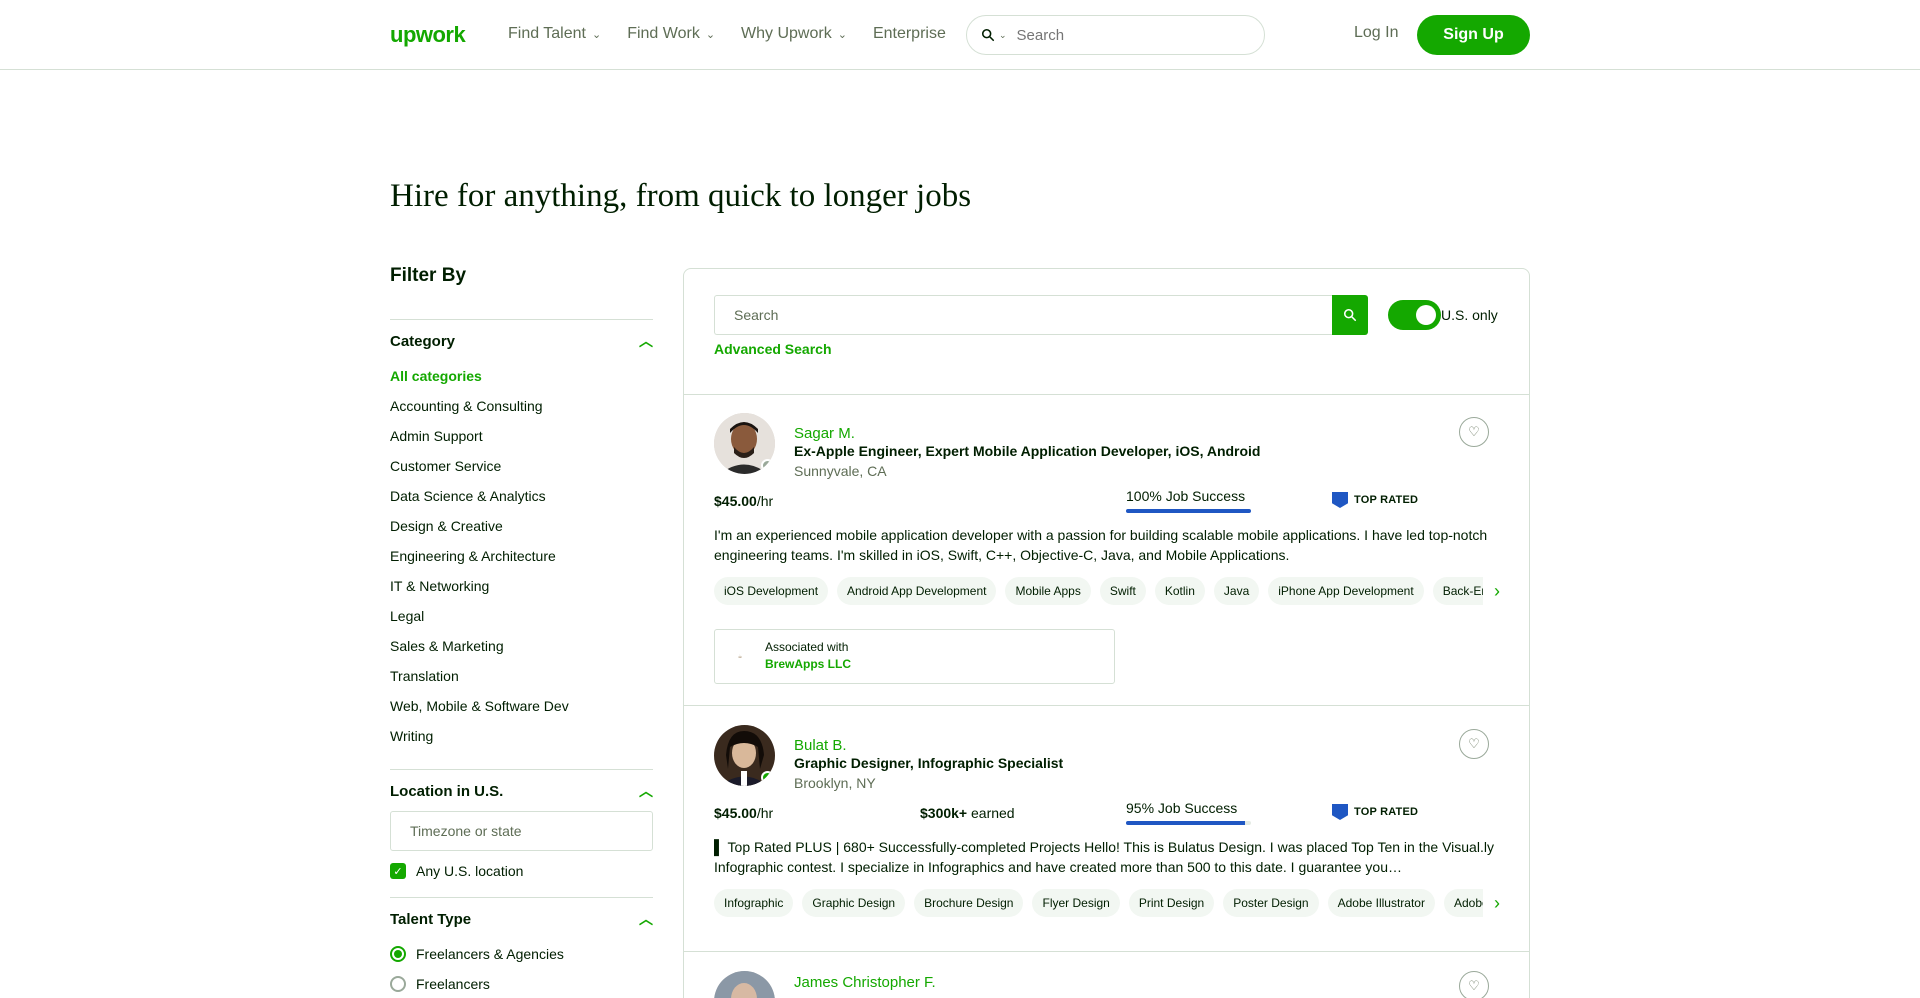  I want to click on top-rated-badge: TOP RATED, so click(1375, 500).